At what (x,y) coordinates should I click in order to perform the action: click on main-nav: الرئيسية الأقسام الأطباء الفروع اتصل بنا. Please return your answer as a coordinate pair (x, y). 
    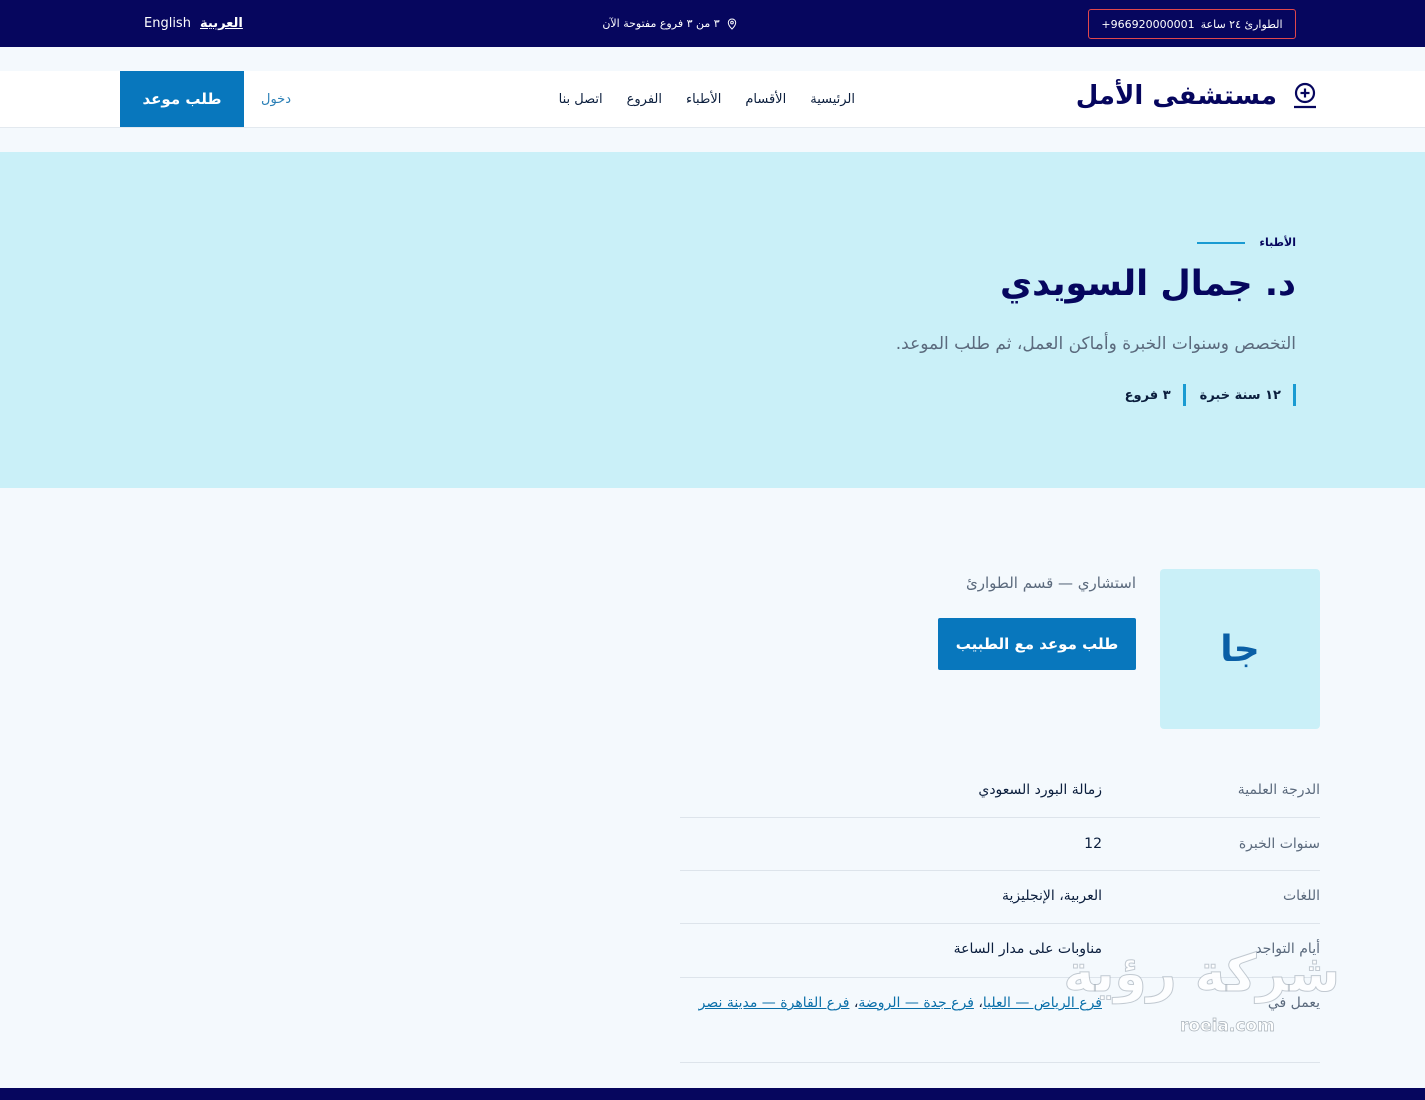
    Looking at the image, I should click on (680, 99).